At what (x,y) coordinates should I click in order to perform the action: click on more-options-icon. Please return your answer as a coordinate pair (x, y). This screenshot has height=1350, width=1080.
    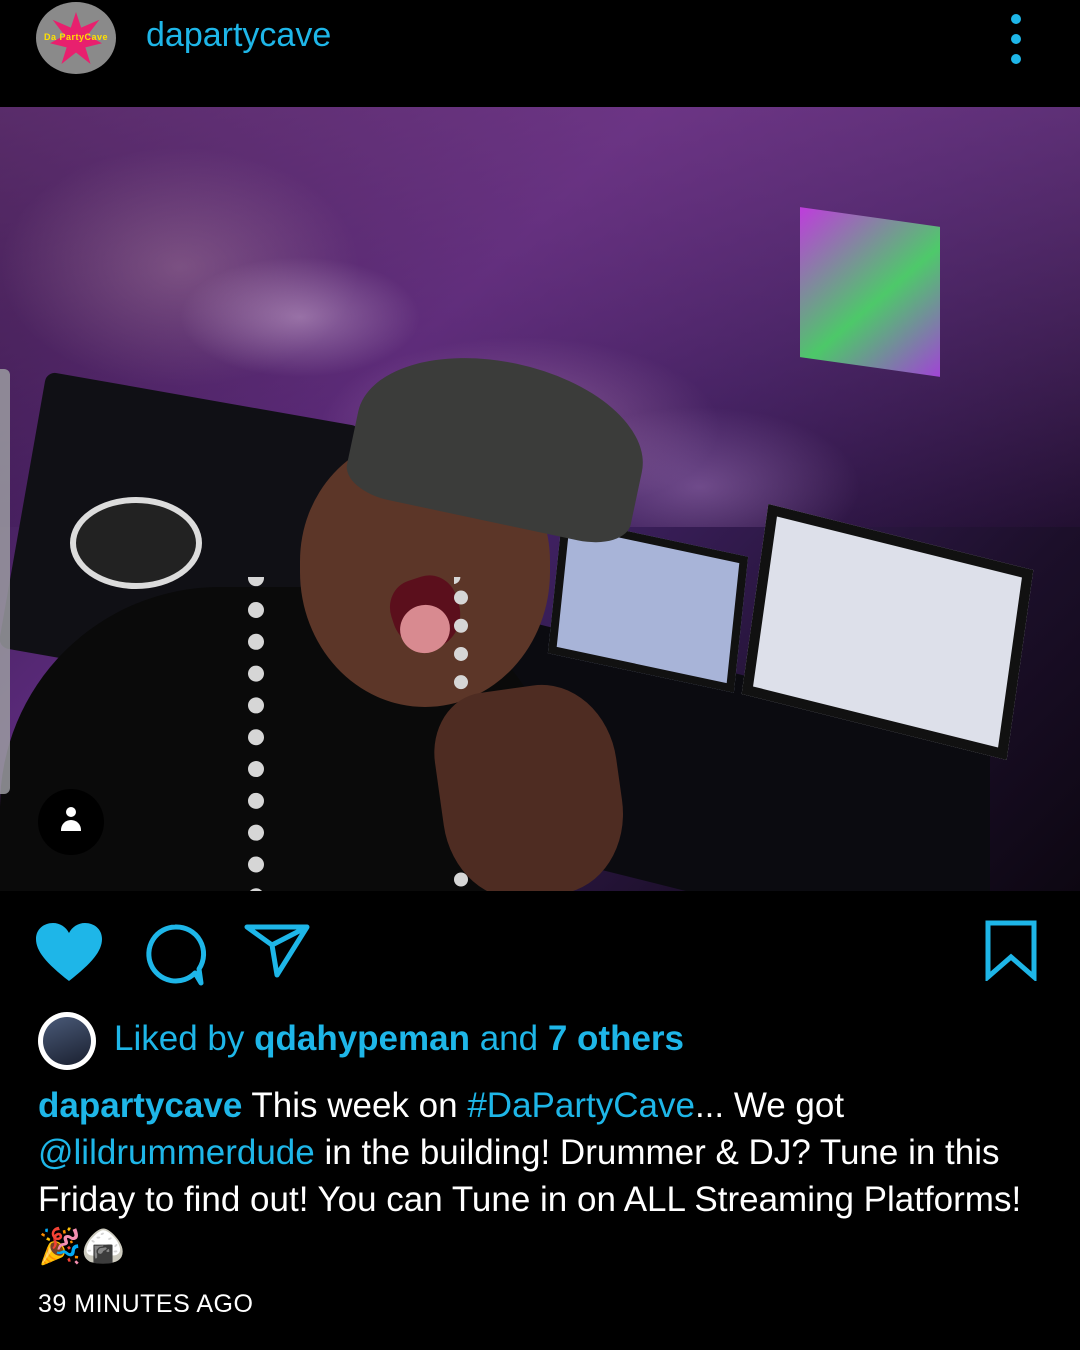
    Looking at the image, I should click on (1016, 39).